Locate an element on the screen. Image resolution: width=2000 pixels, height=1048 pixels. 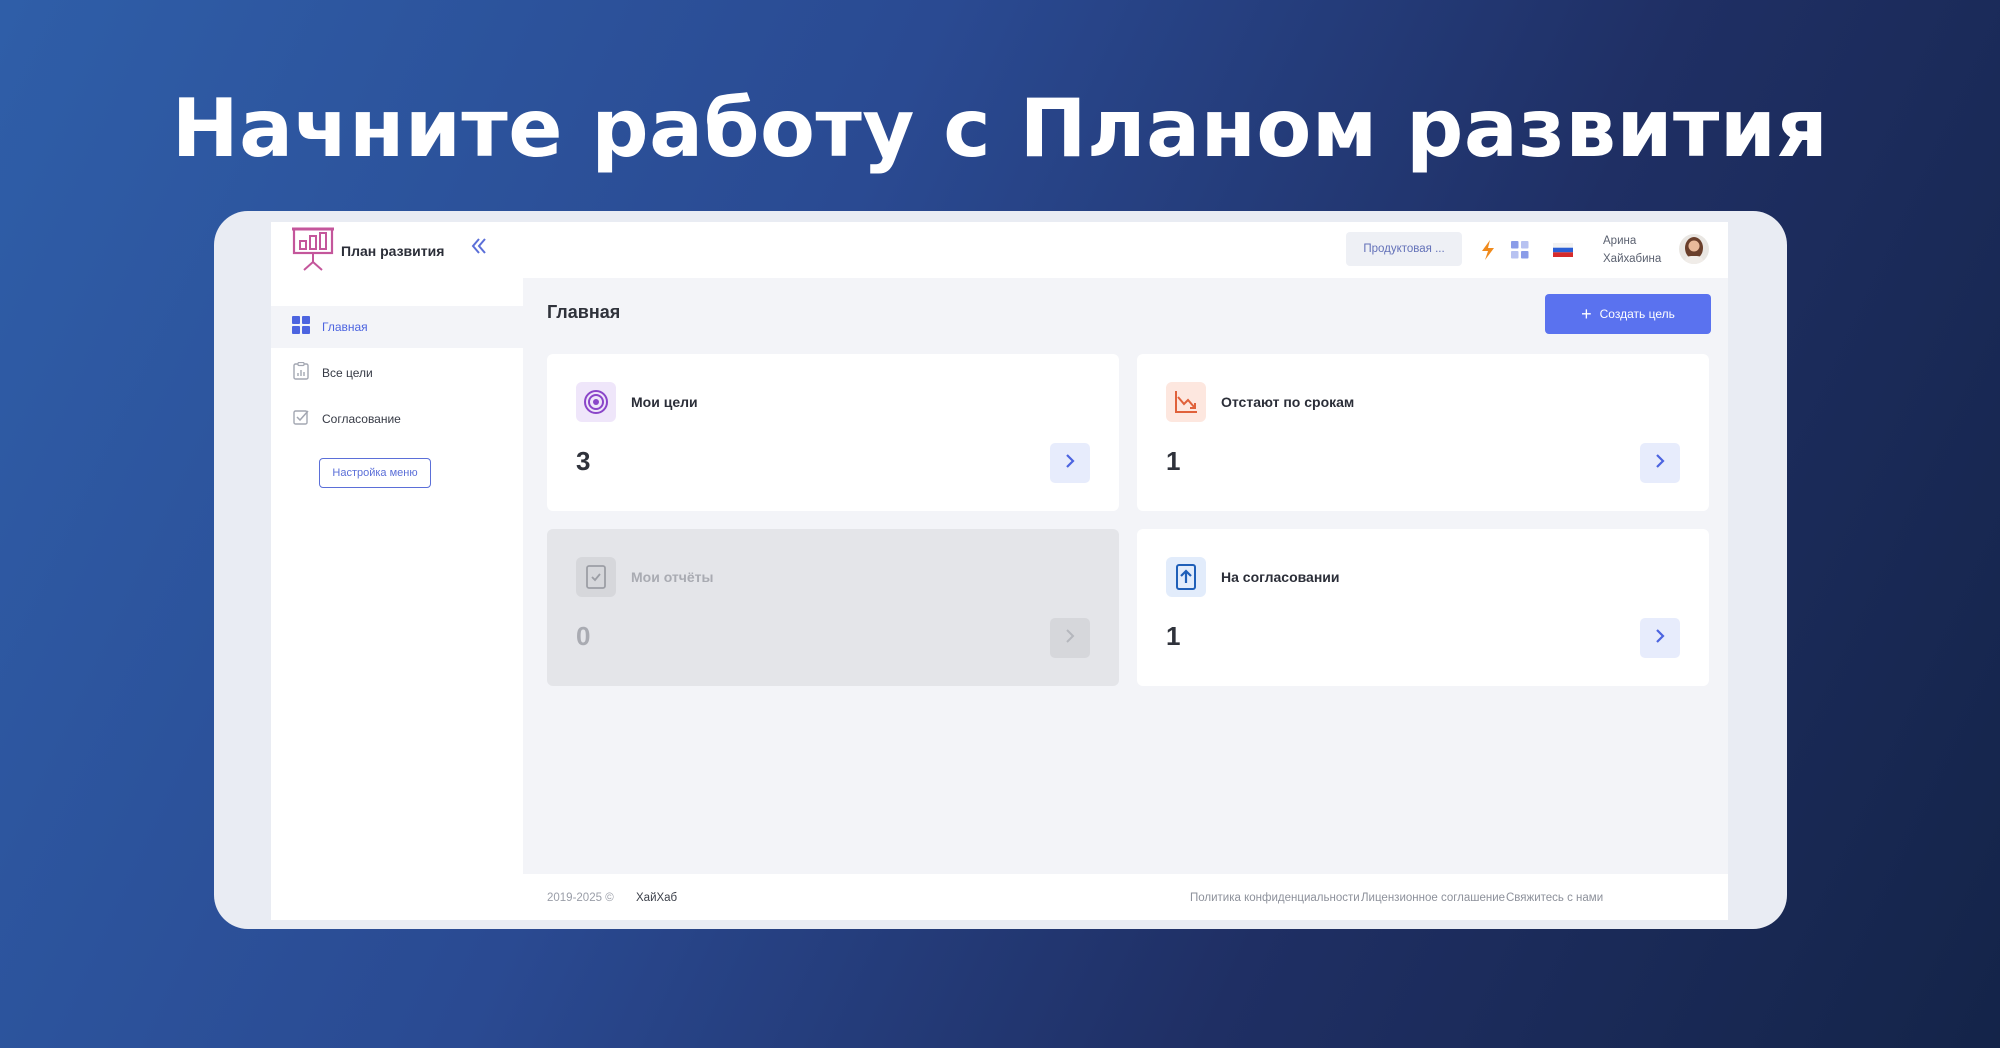
clipboard-icon is located at coordinates (301, 373).